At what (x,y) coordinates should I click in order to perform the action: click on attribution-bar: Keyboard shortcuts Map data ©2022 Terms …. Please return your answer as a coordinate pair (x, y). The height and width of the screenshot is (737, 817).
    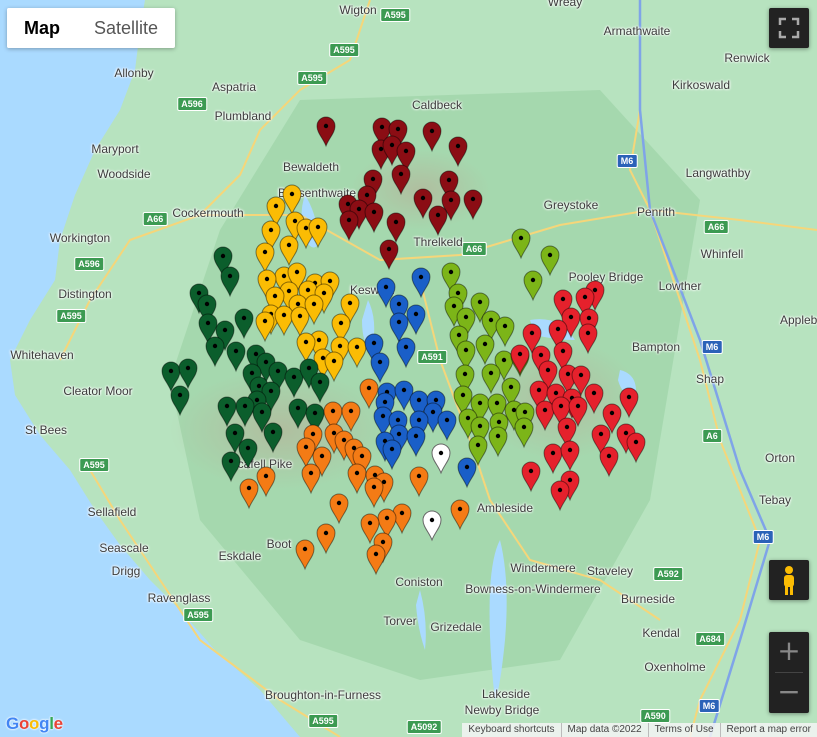
    Looking at the image, I should click on (639, 730).